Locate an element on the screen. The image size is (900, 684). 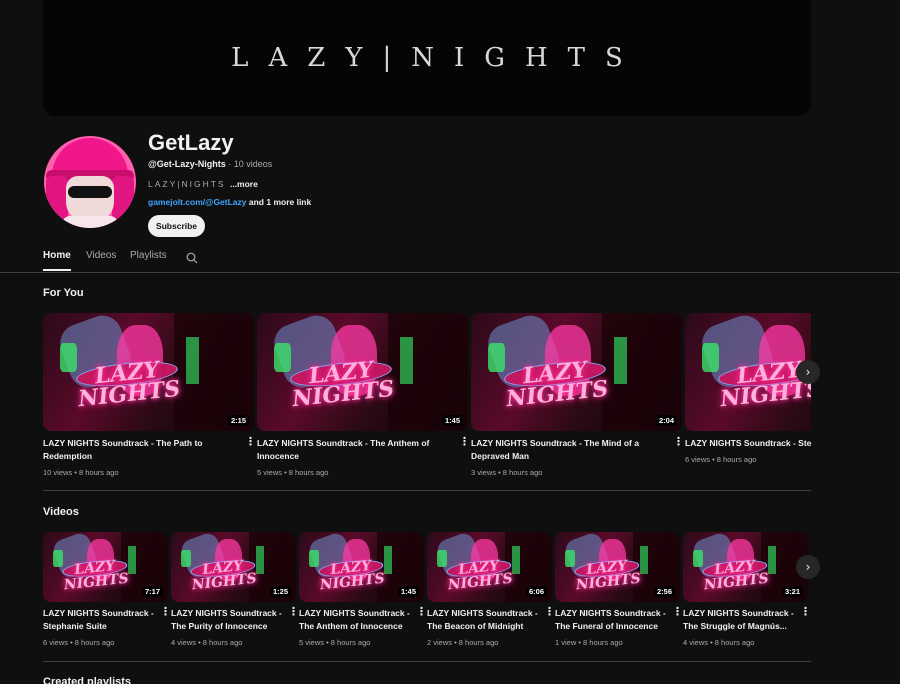
channel-links: gamejolt.com/@GetLazy and 1 more link is located at coordinates (229, 202).